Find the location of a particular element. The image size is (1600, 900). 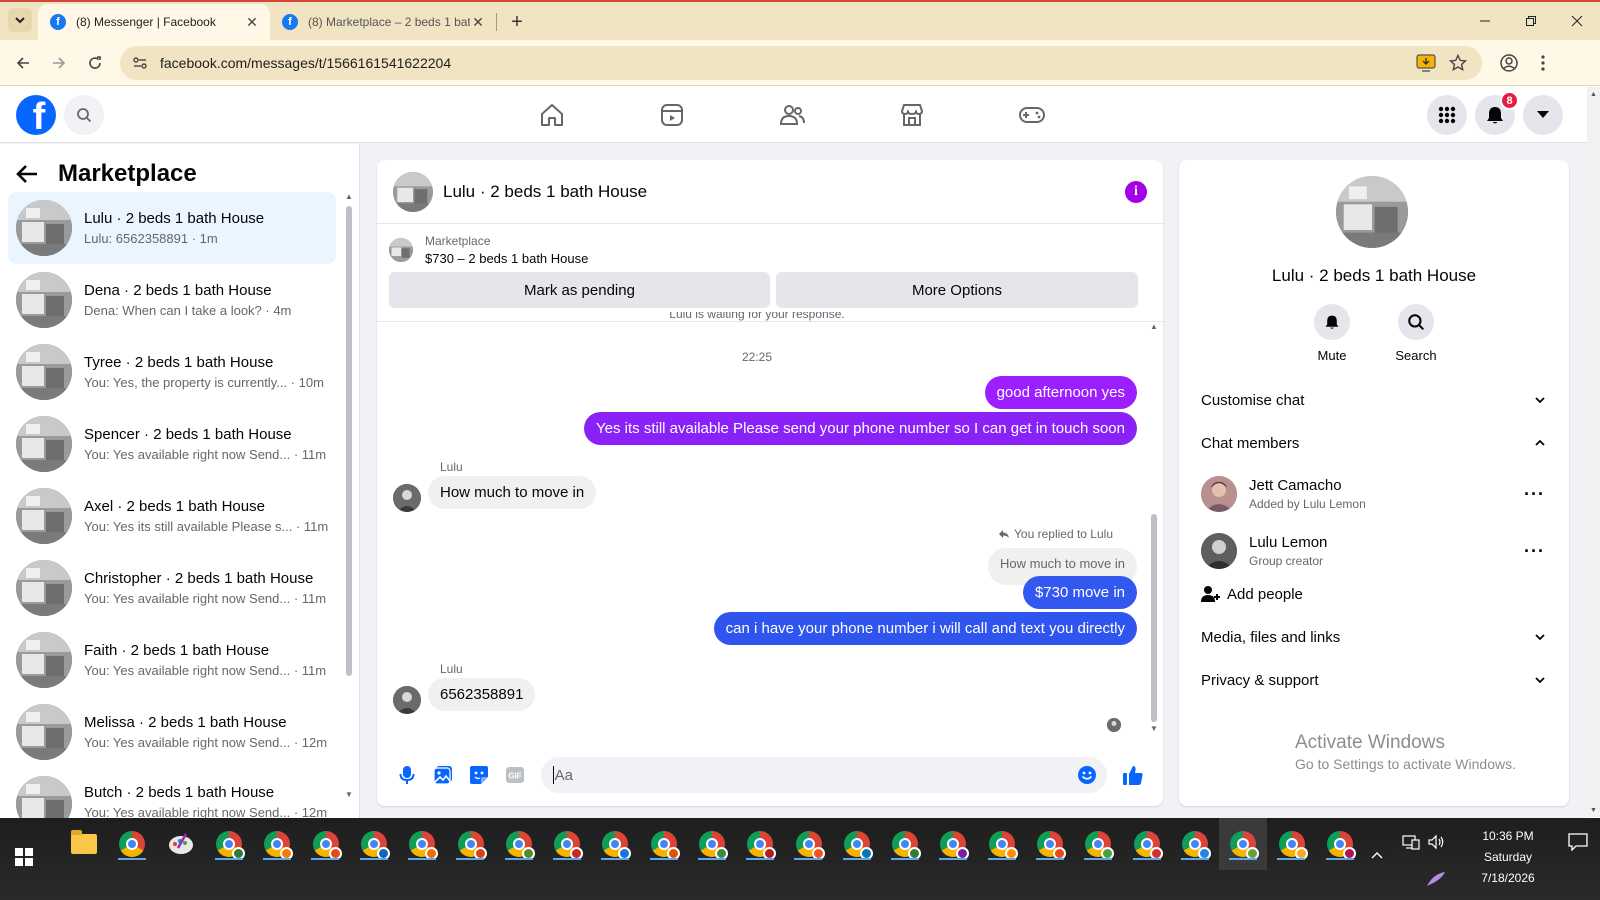

tab-search-button is located at coordinates (20, 20).